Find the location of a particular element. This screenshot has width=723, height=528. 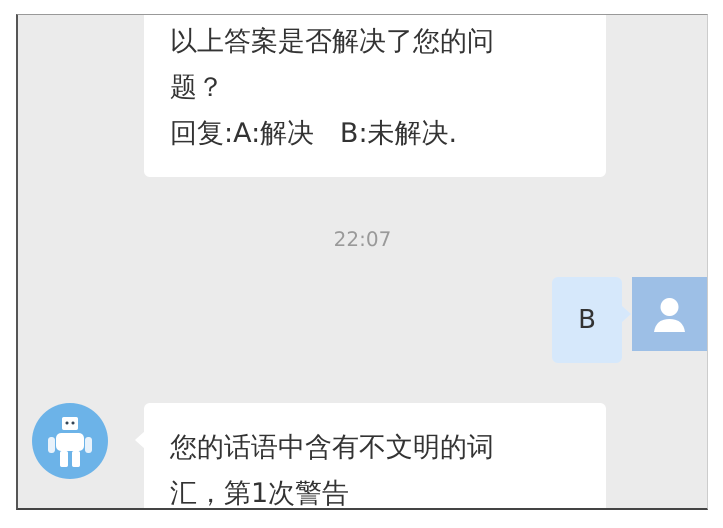

message-text: 您的话语中含有不文明的词汇，第1次警告 is located at coordinates (332, 469).